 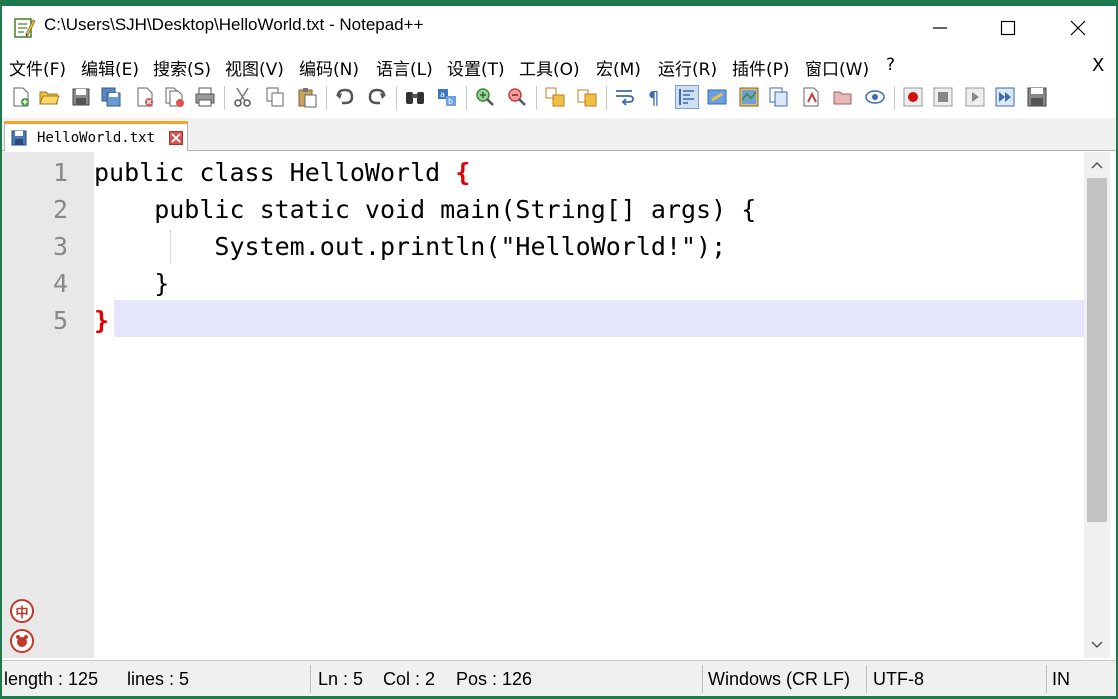 What do you see at coordinates (890, 65) in the screenshot?
I see `menu-help: ?` at bounding box center [890, 65].